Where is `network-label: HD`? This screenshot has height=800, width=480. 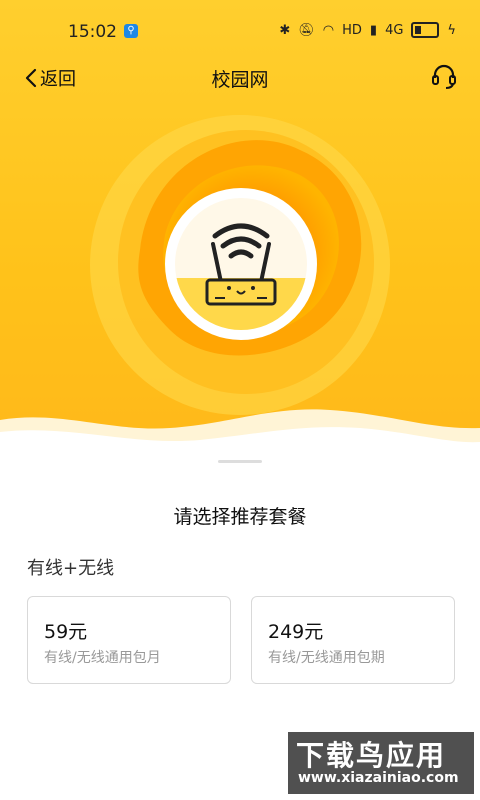
network-label: HD is located at coordinates (352, 30).